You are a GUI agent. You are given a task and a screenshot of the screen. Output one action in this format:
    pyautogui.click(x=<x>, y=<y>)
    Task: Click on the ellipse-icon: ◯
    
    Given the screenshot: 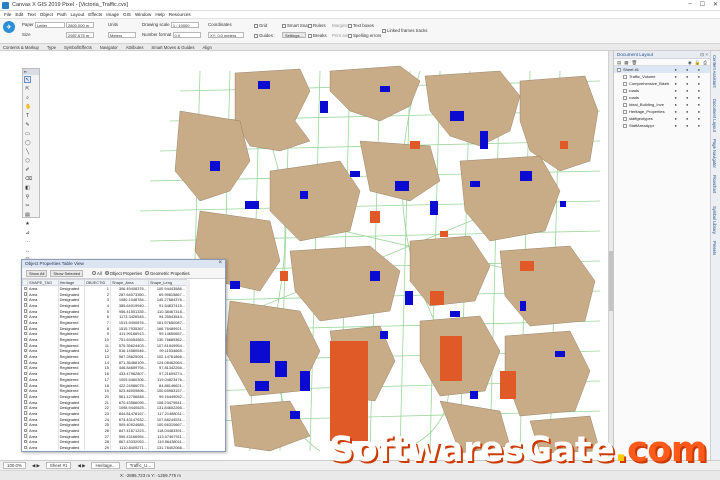 What is the action you would take?
    pyautogui.click(x=27, y=142)
    